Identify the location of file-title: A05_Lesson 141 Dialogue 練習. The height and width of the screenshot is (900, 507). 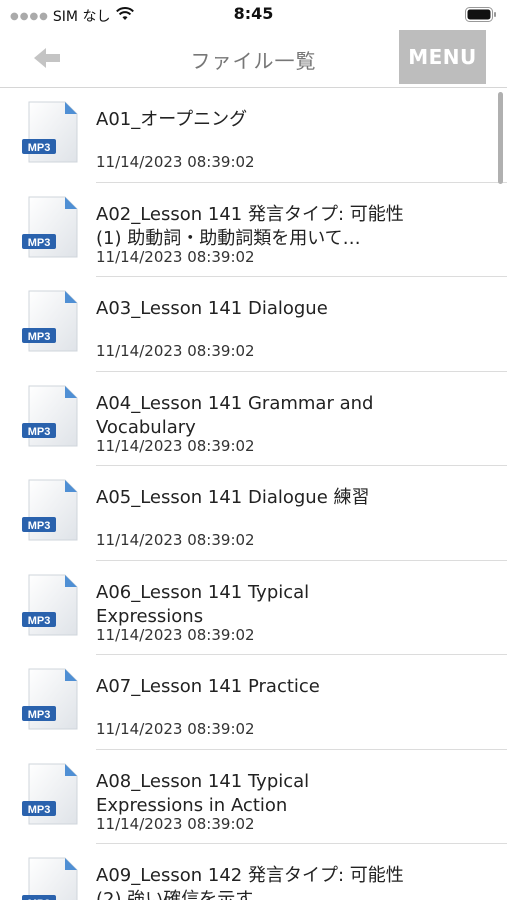
(233, 497).